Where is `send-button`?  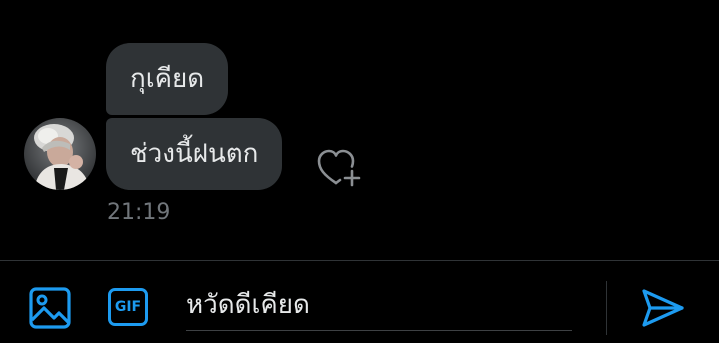 send-button is located at coordinates (663, 308).